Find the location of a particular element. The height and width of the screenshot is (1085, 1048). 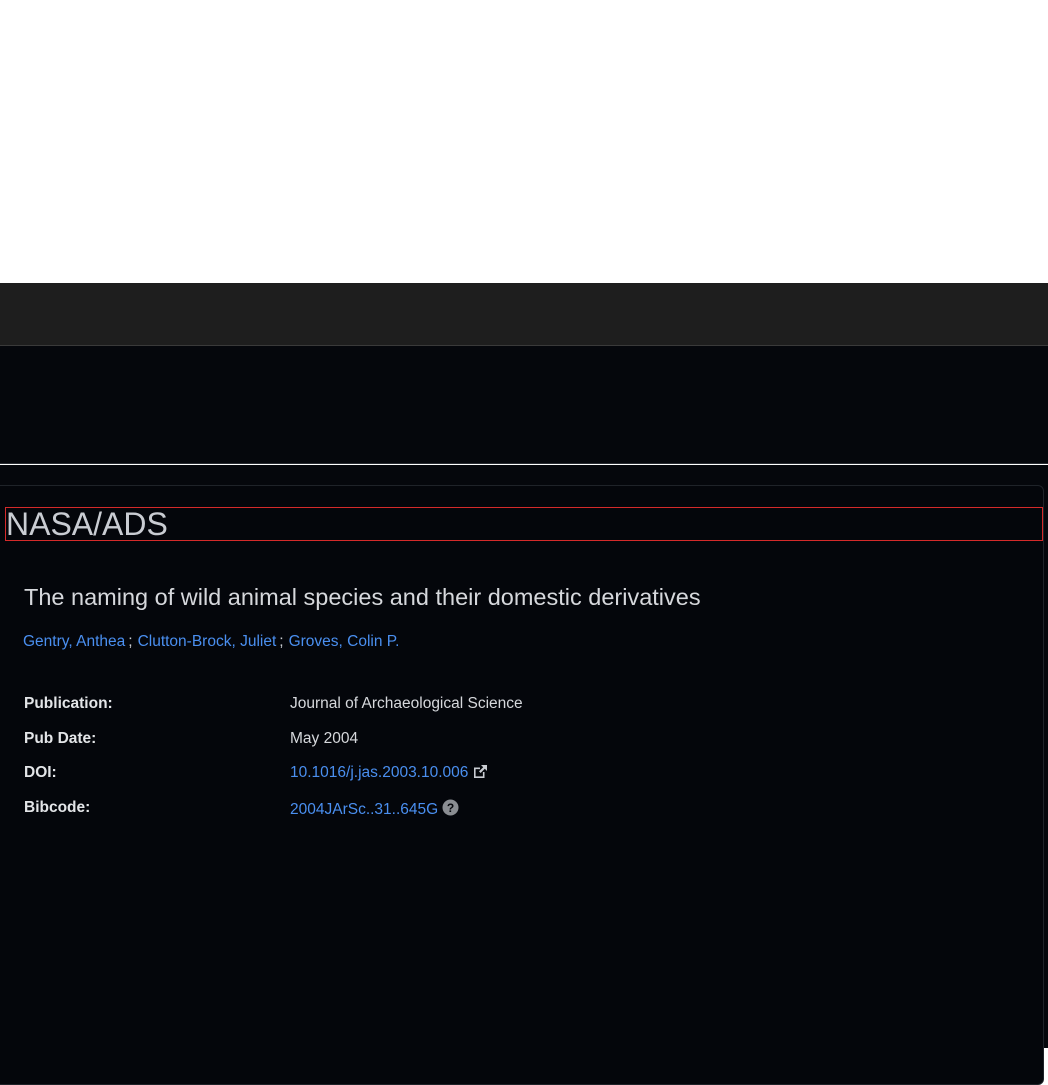

author-link: Clutton-Brock, Juliet is located at coordinates (207, 641).